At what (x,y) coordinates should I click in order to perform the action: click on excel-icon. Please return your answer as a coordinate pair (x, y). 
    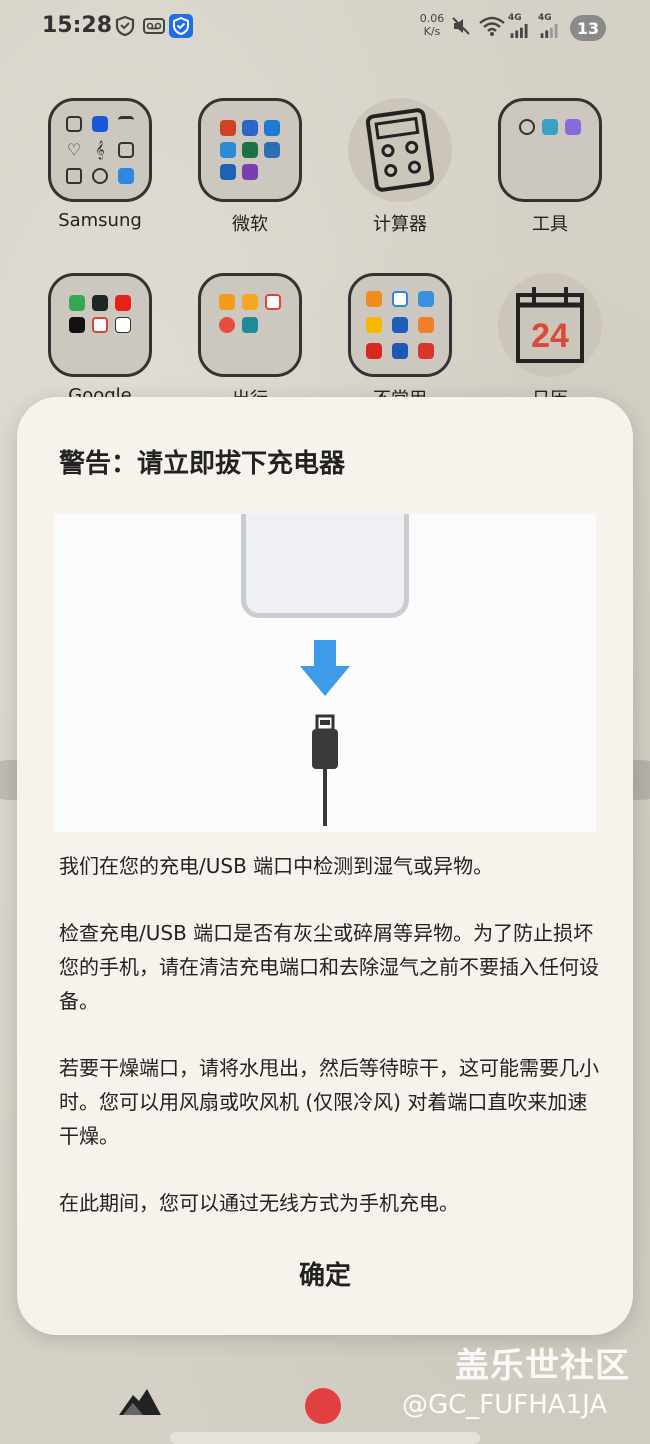
    Looking at the image, I should click on (250, 150).